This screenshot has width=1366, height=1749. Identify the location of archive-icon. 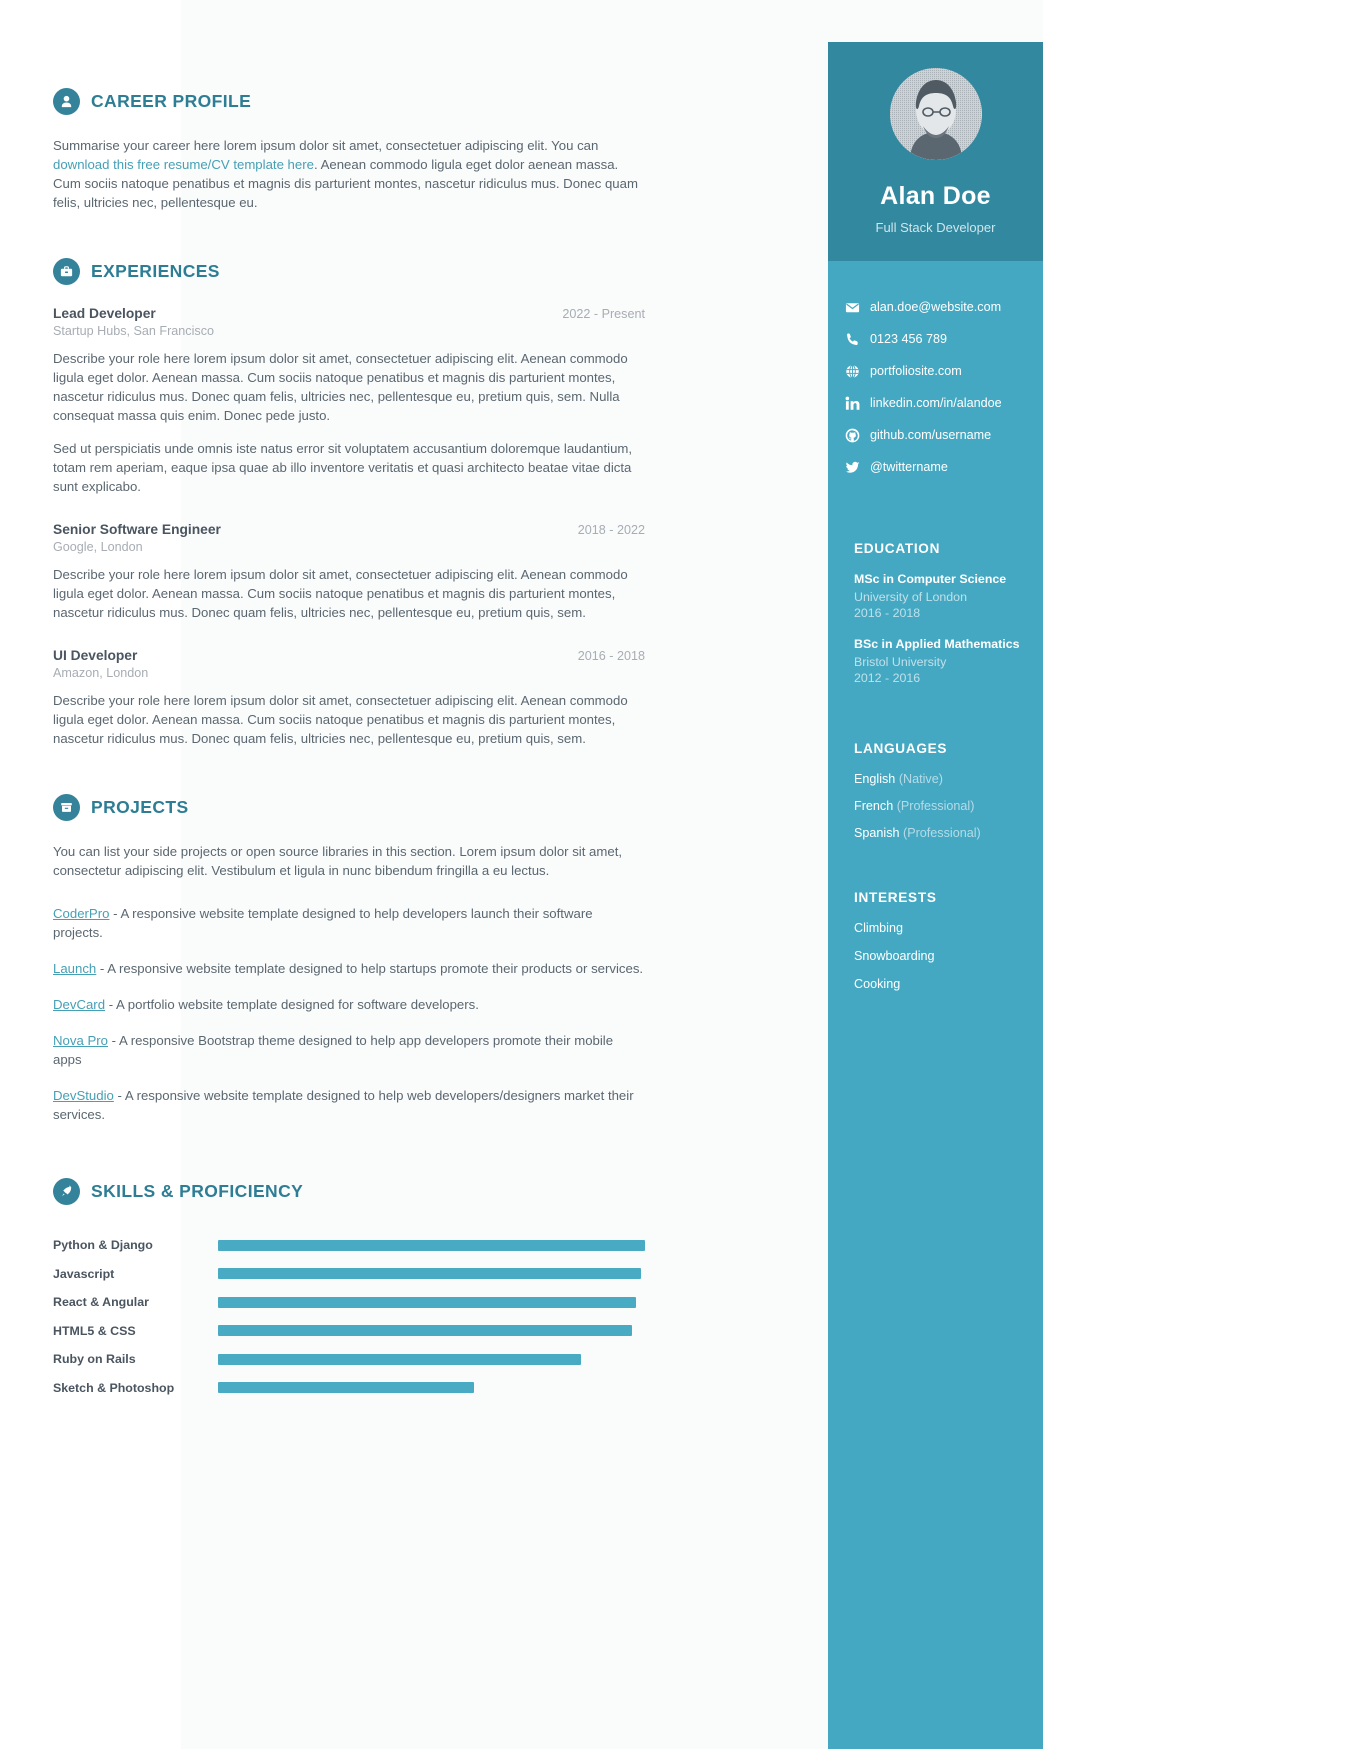
(66, 807).